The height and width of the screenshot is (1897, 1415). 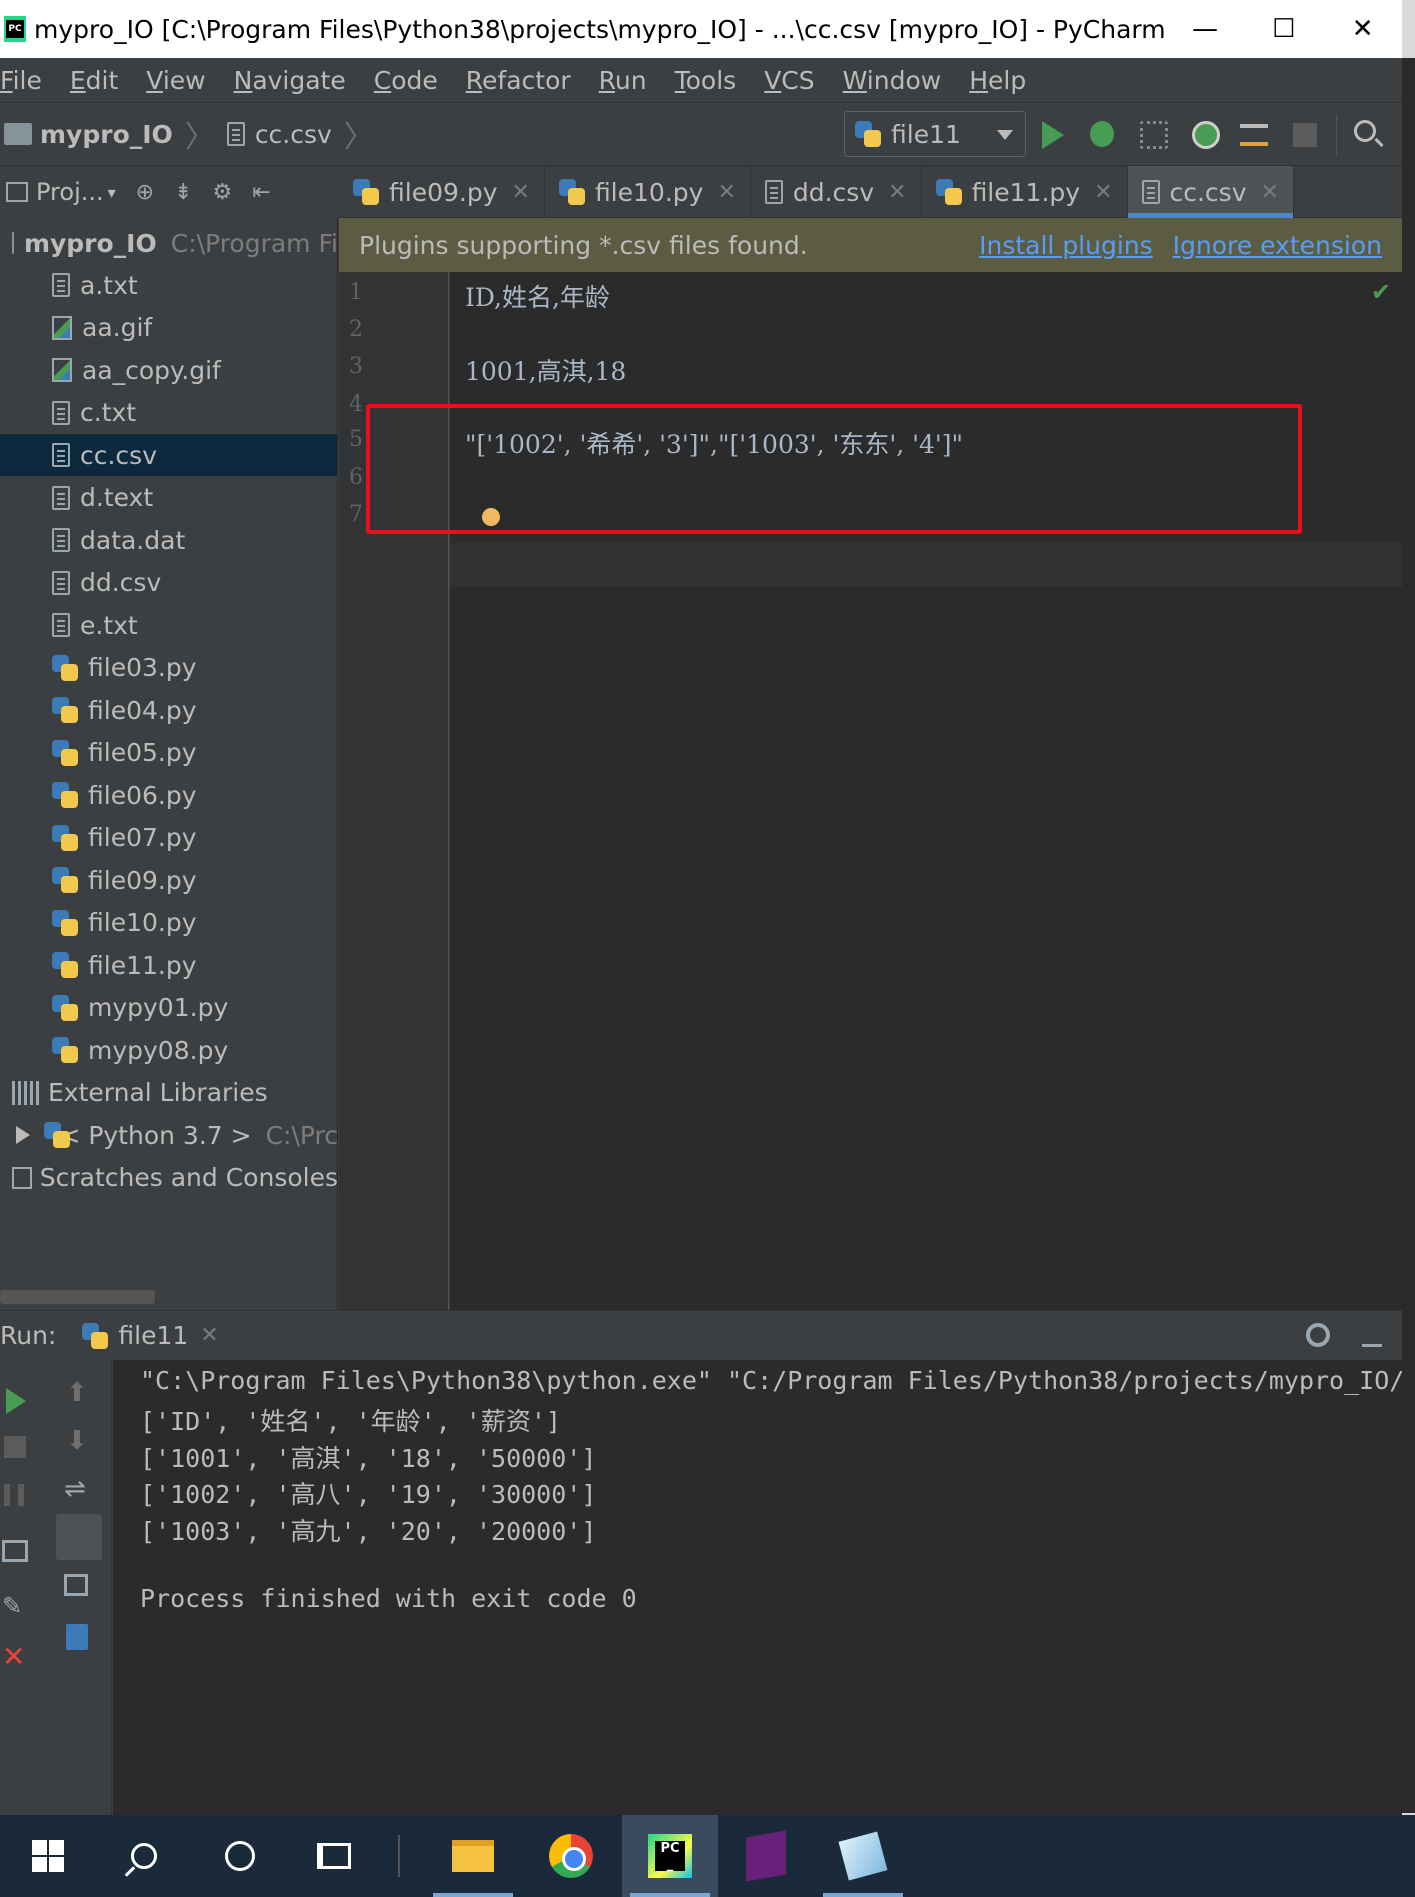 I want to click on close-icon: ✕, so click(x=15, y=1656).